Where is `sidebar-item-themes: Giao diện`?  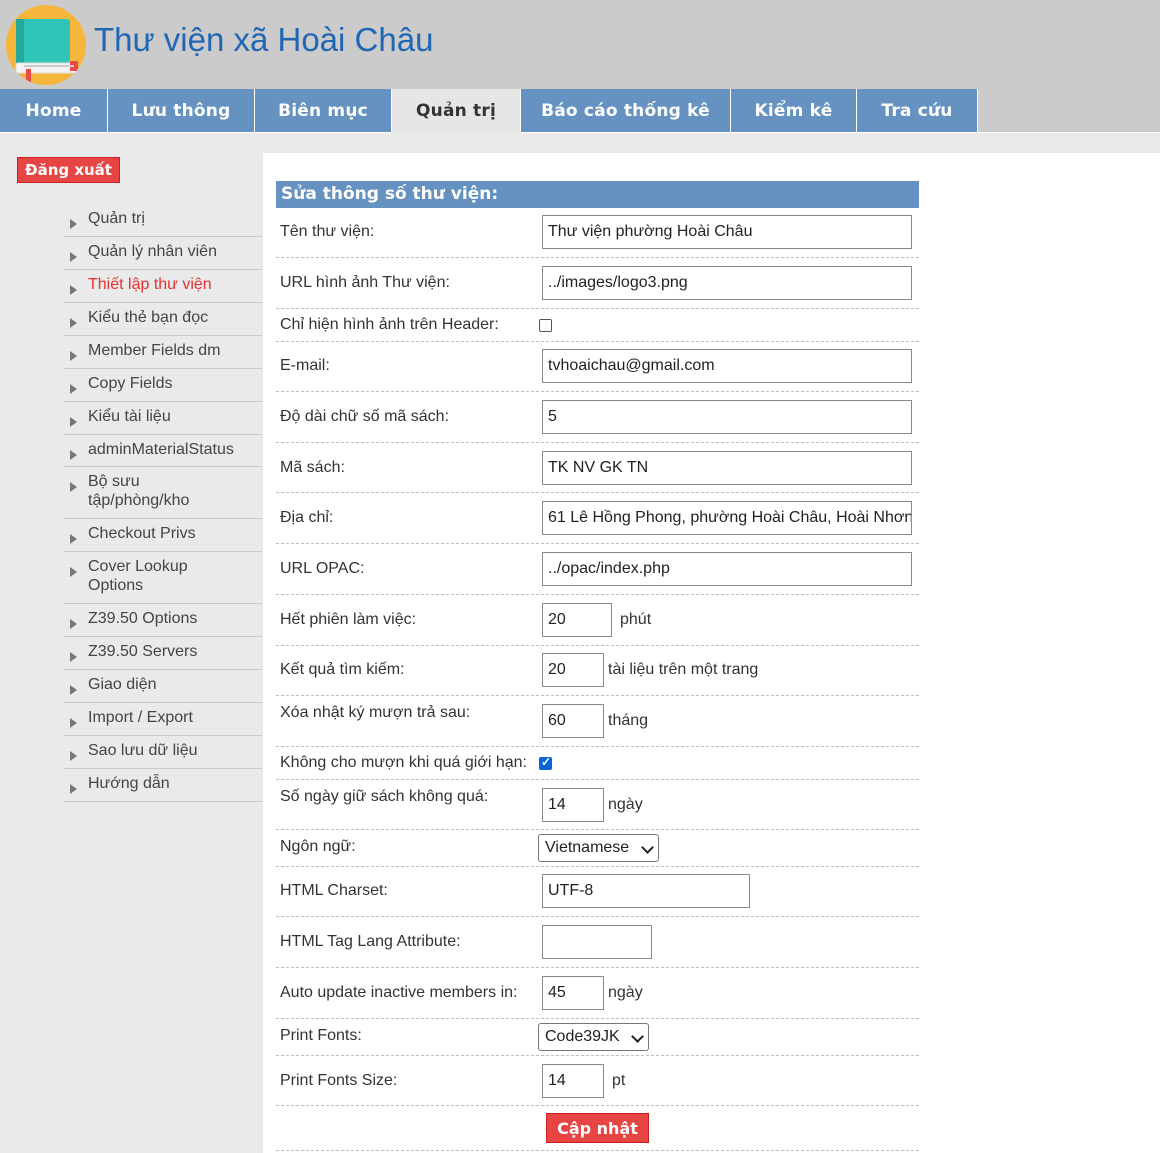
sidebar-item-themes: Giao diện is located at coordinates (163, 686).